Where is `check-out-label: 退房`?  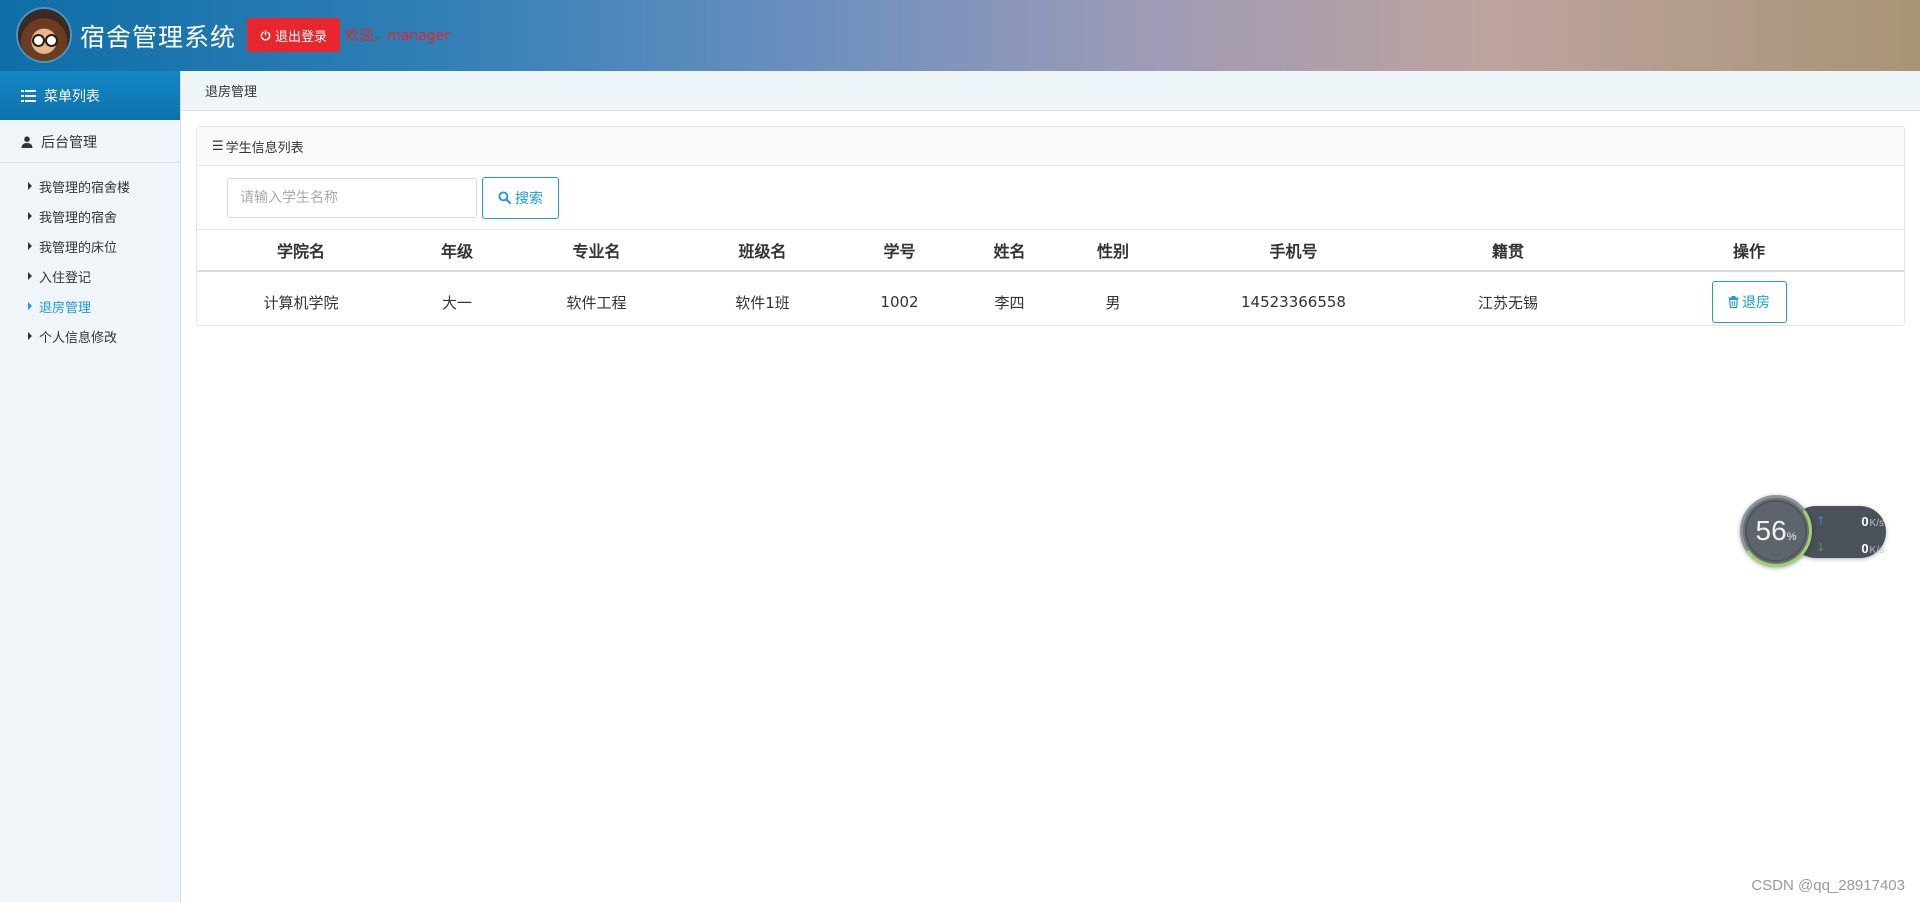
check-out-label: 退房 is located at coordinates (1756, 303).